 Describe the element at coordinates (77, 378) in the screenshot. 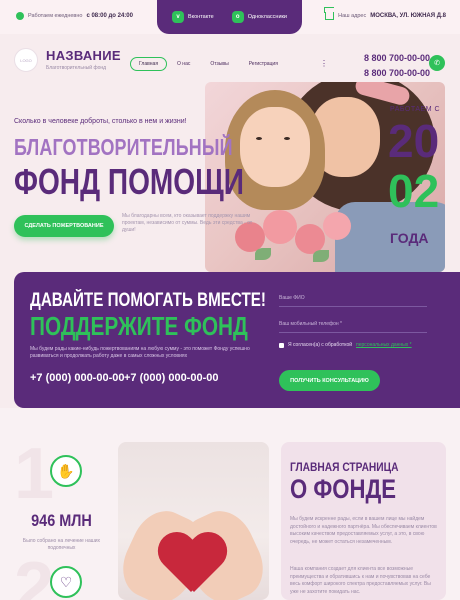

I see `support-phone-1: +7 (000) 000-00-00` at that location.